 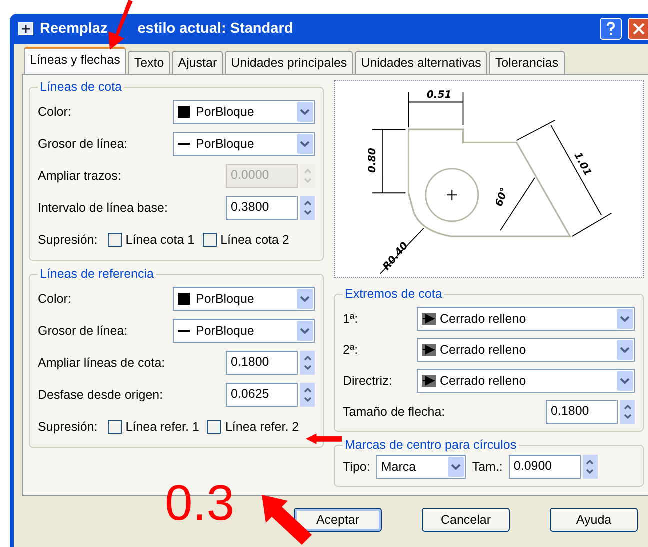 I want to click on tab: Texto, so click(x=149, y=62).